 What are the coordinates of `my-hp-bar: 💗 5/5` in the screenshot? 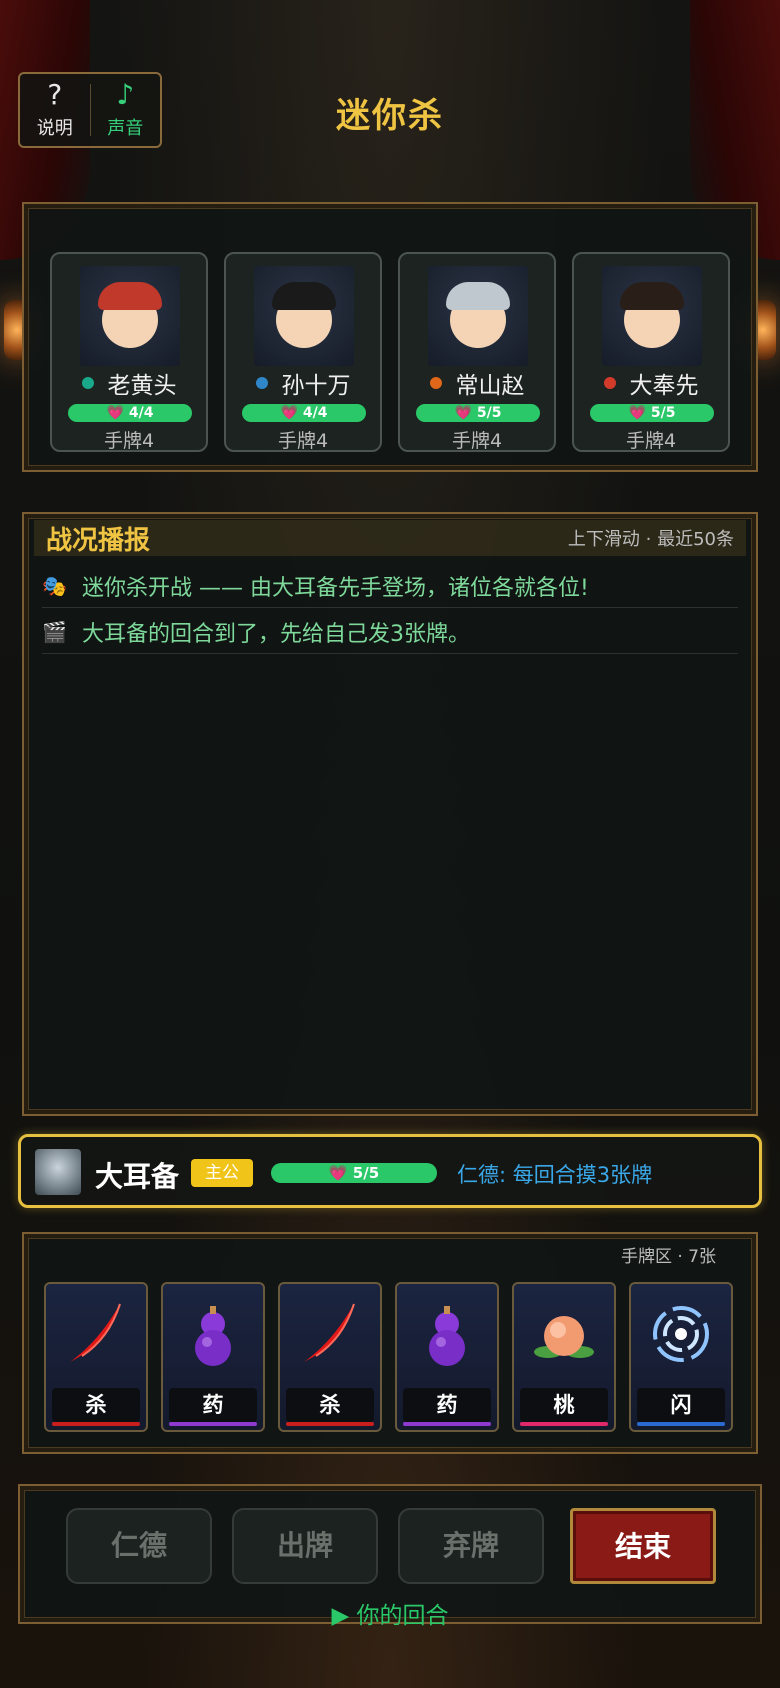 It's located at (354, 1173).